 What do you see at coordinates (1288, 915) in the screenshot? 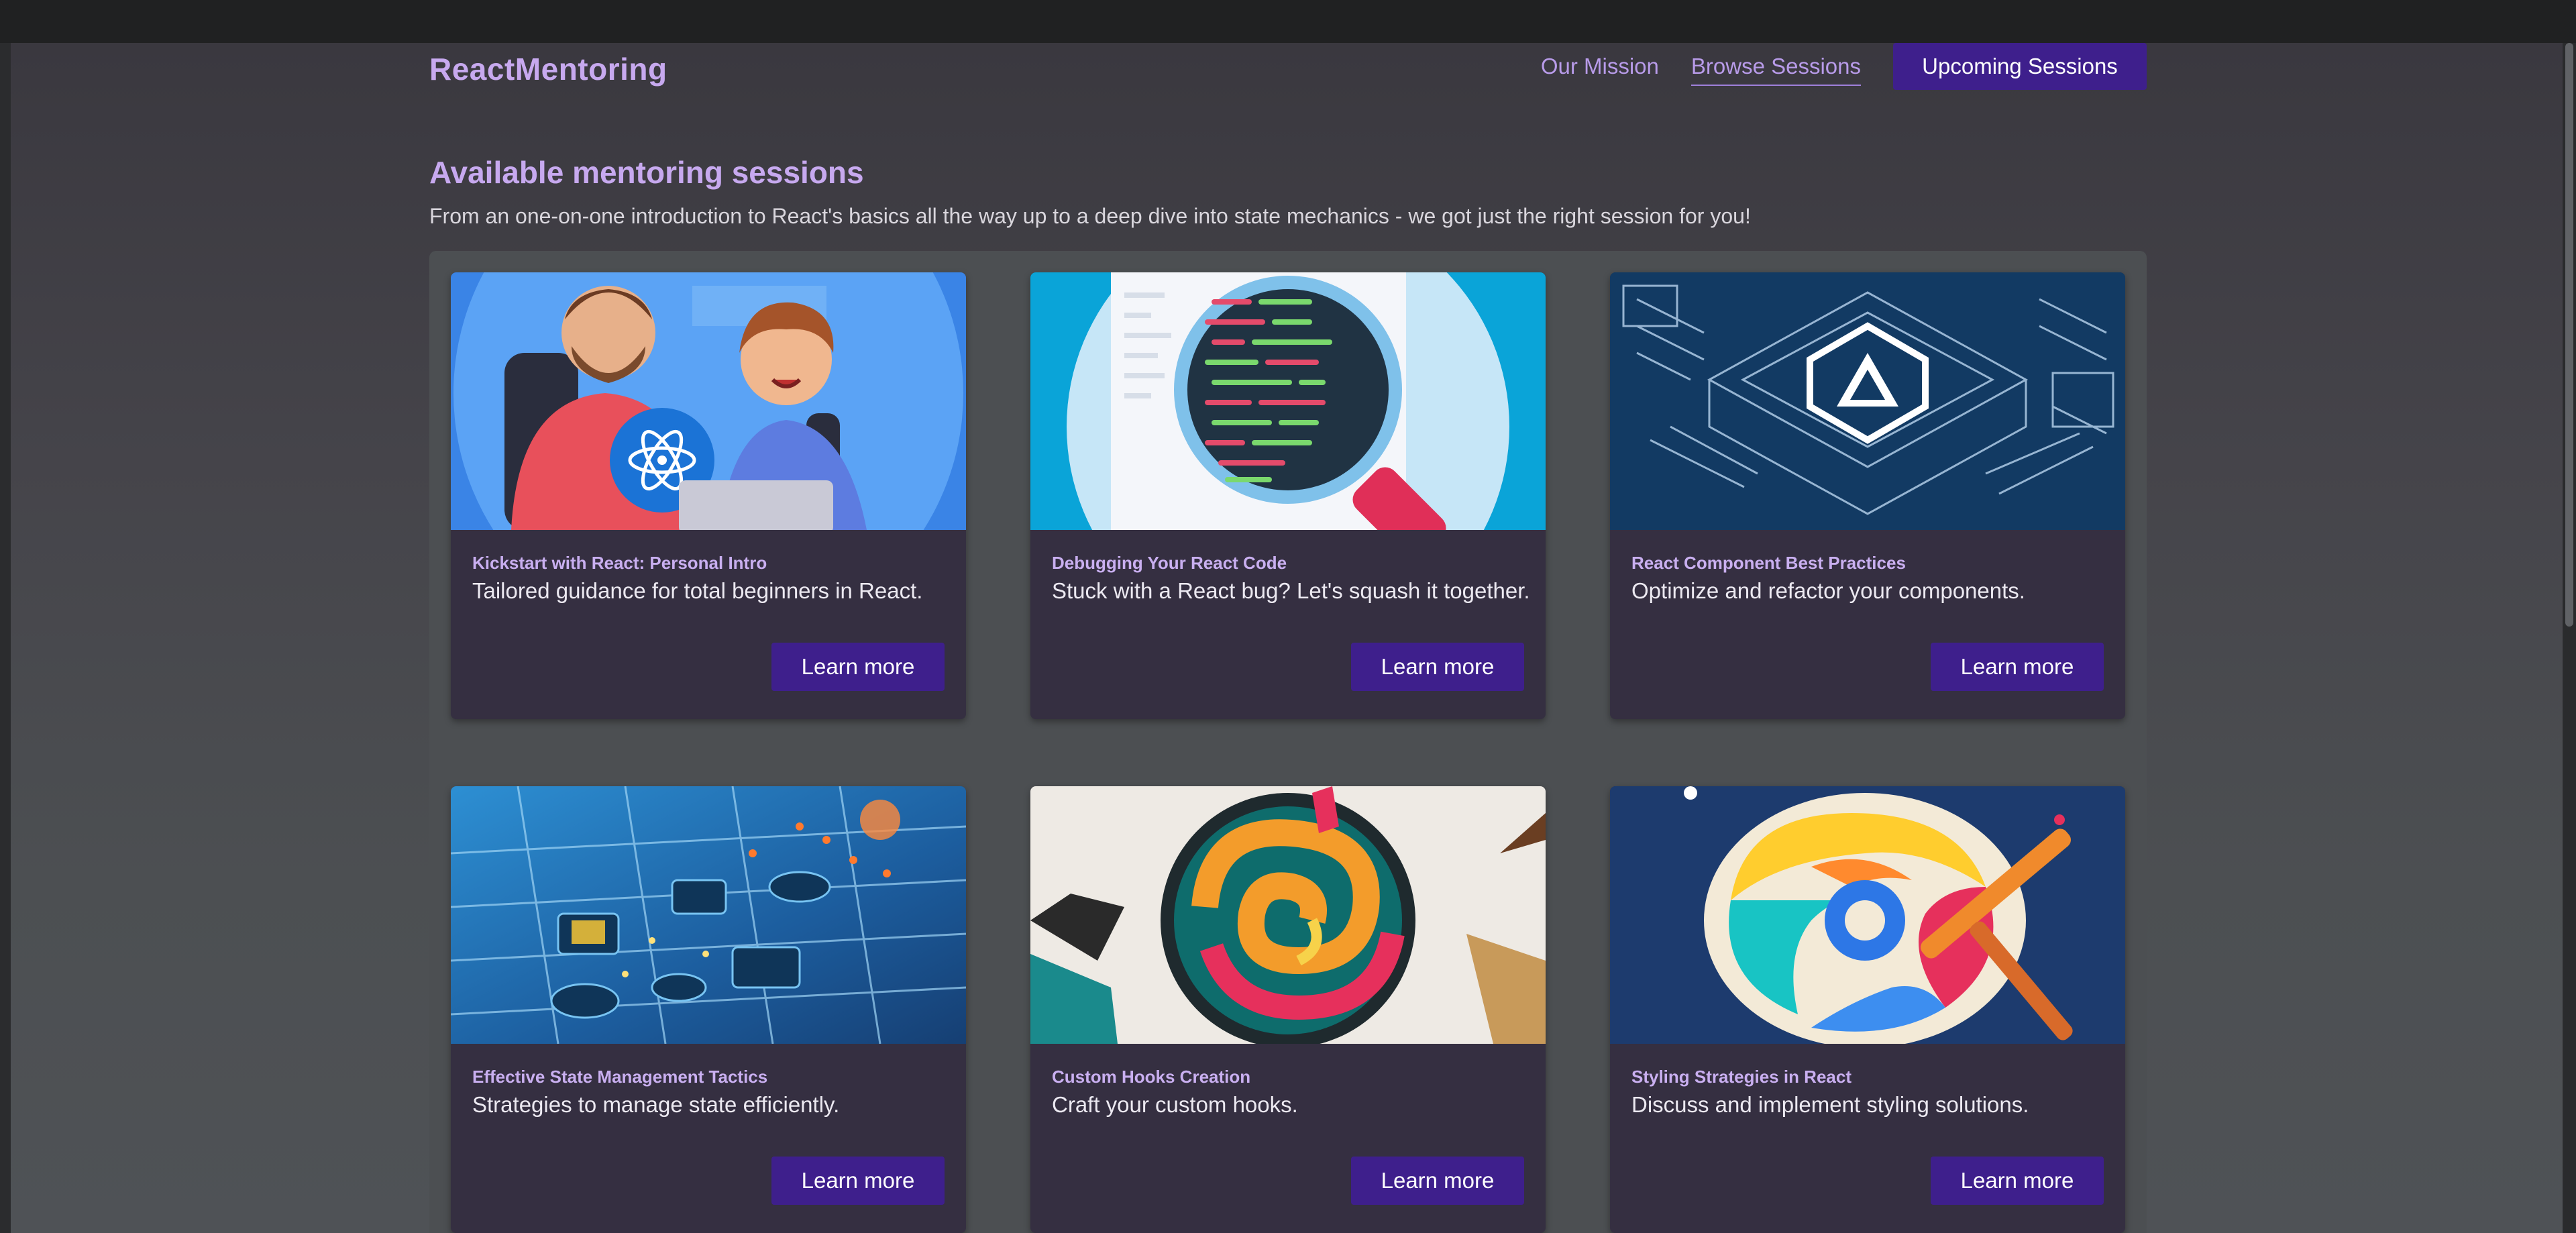
I see `swirl-hook-logo-illustration` at bounding box center [1288, 915].